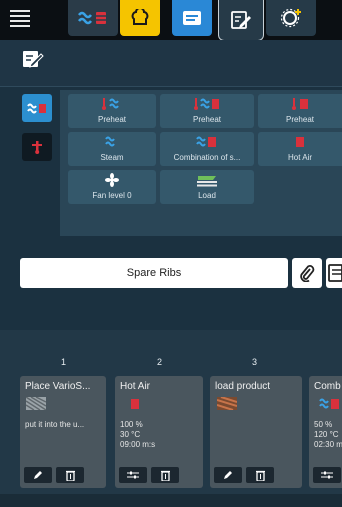  What do you see at coordinates (171, 63) in the screenshot?
I see `editor-header` at bounding box center [171, 63].